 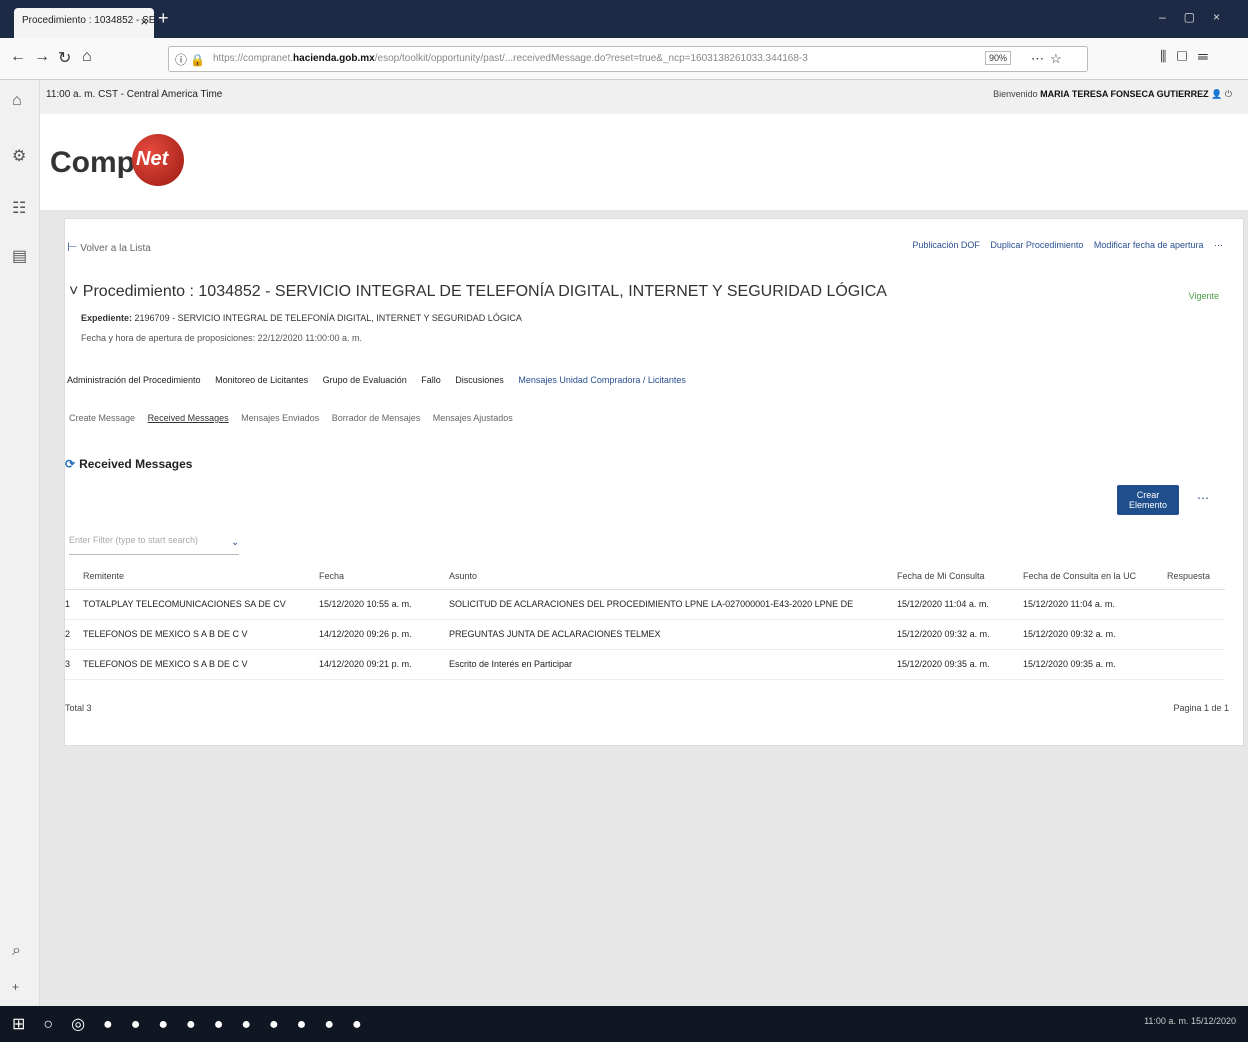 What do you see at coordinates (376, 418) in the screenshot?
I see `subtab-borrador: Borrador de Mensajes` at bounding box center [376, 418].